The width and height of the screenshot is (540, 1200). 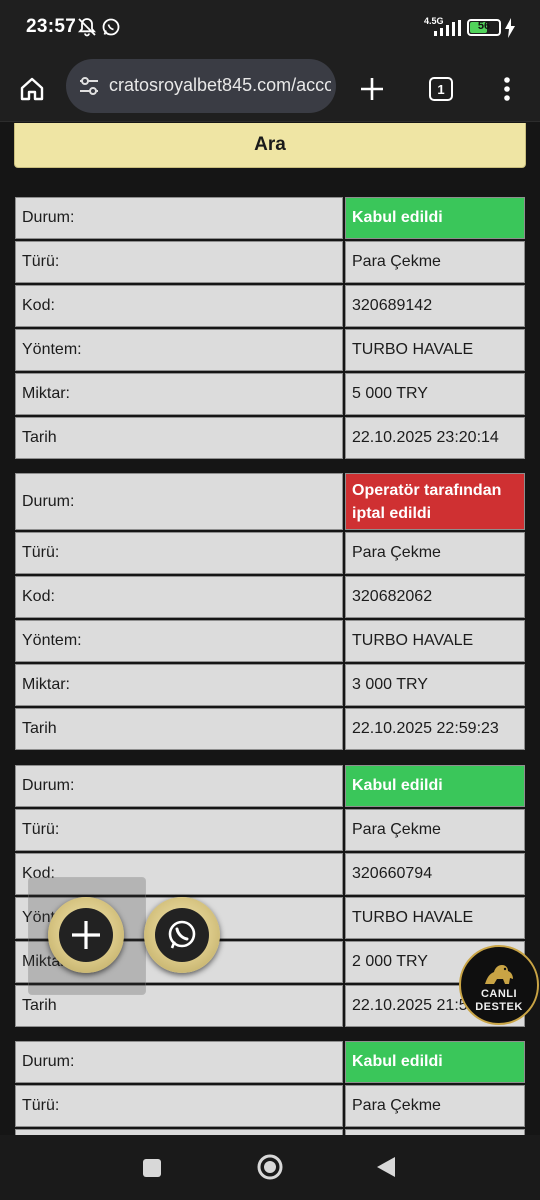 What do you see at coordinates (435, 394) in the screenshot?
I see `row-value: 5 000 TRY` at bounding box center [435, 394].